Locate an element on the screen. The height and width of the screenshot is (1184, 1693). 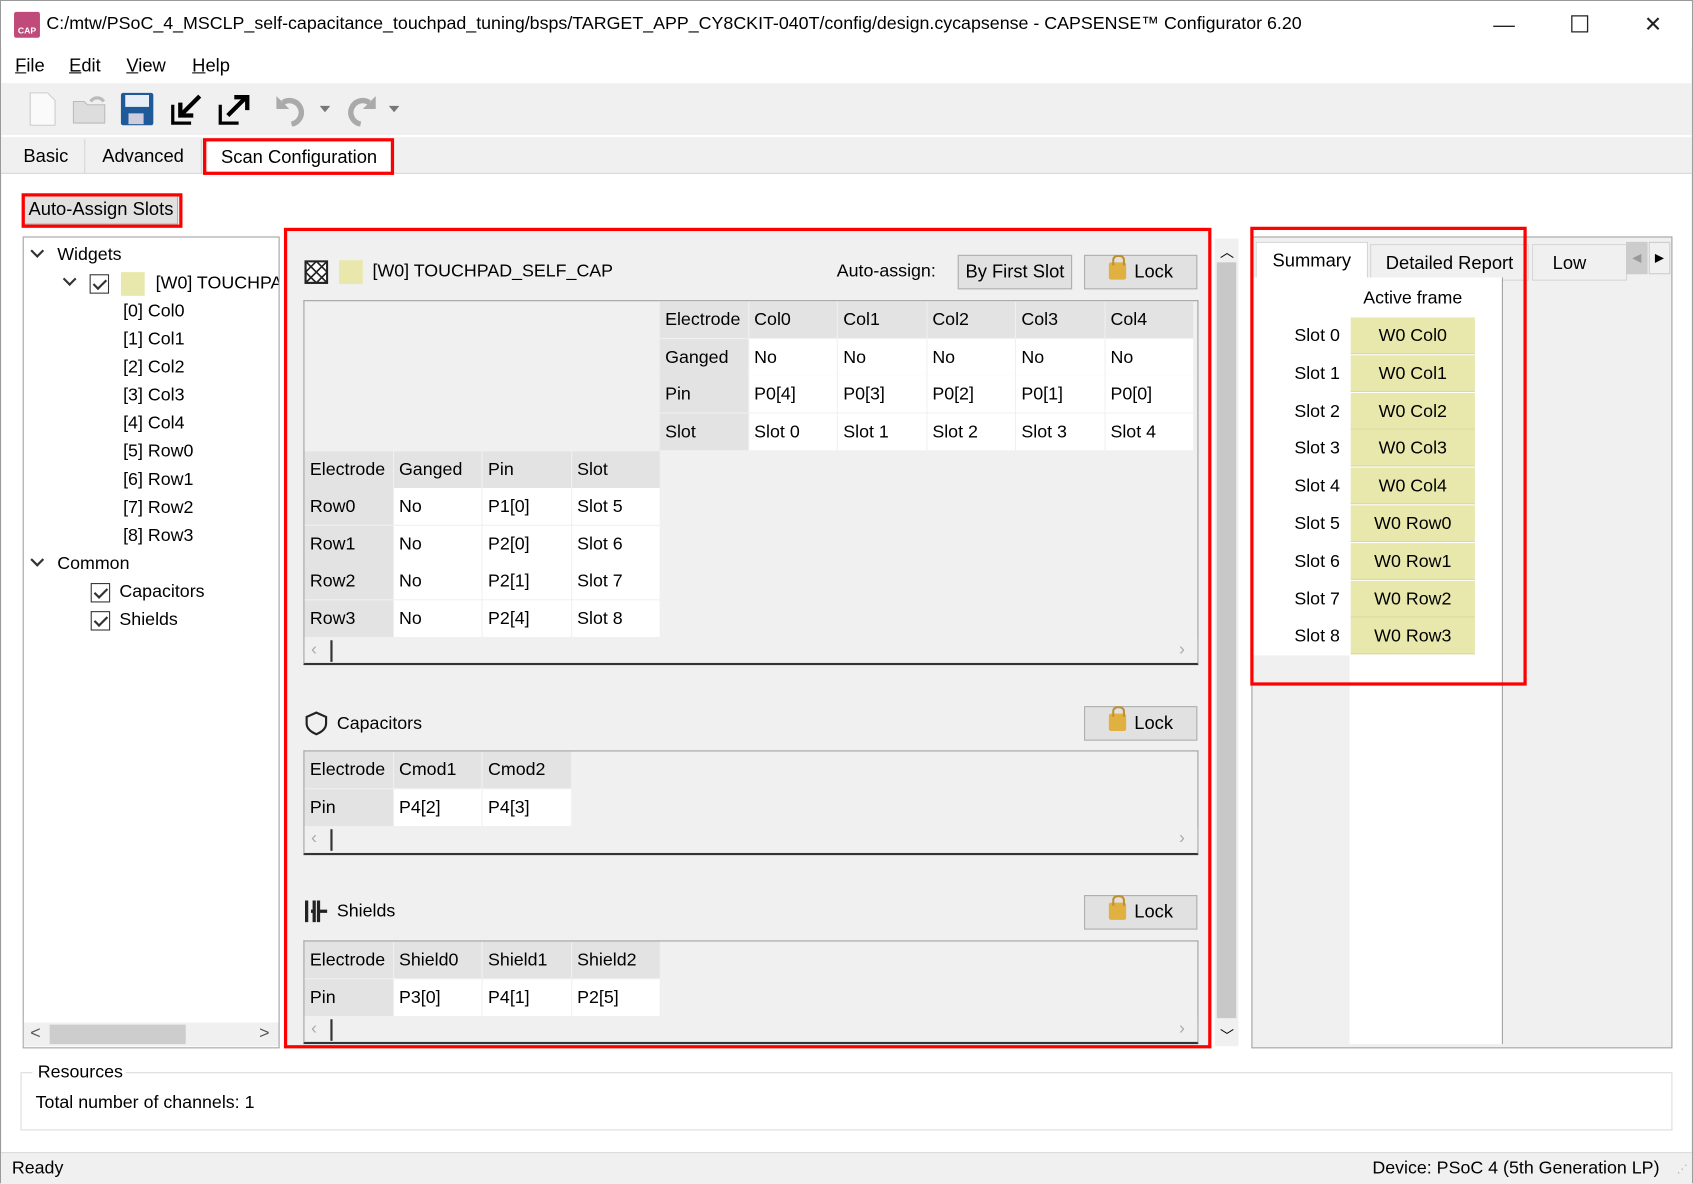
undo-icon is located at coordinates (292, 109).